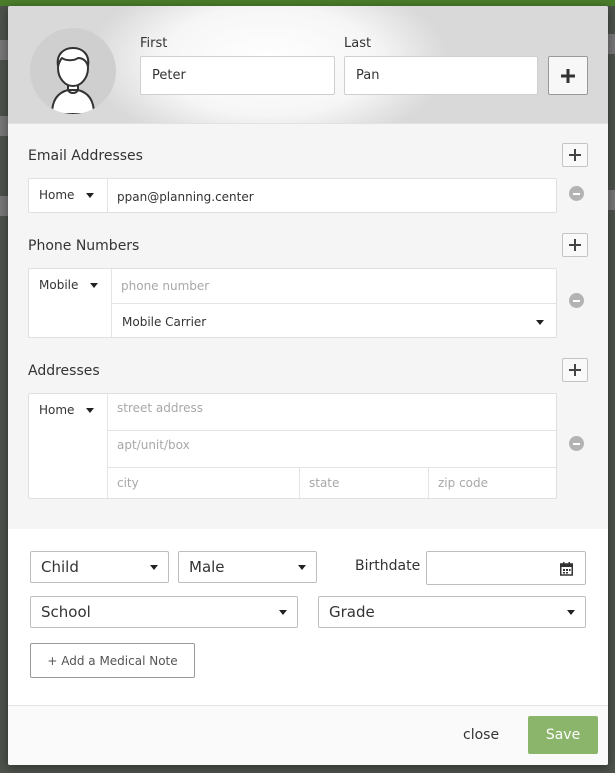  I want to click on first-name-label: First, so click(154, 43).